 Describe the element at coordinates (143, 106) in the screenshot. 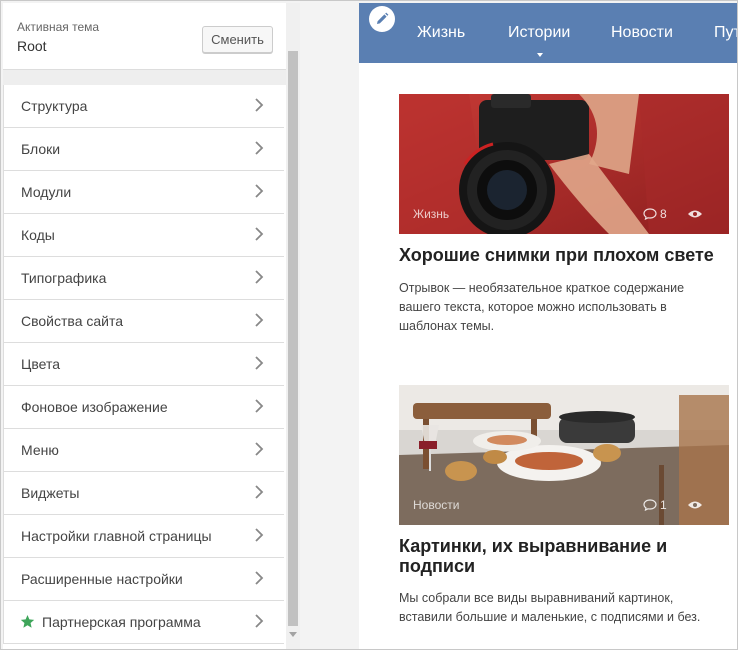

I see `menu-item-structure: Структура` at that location.